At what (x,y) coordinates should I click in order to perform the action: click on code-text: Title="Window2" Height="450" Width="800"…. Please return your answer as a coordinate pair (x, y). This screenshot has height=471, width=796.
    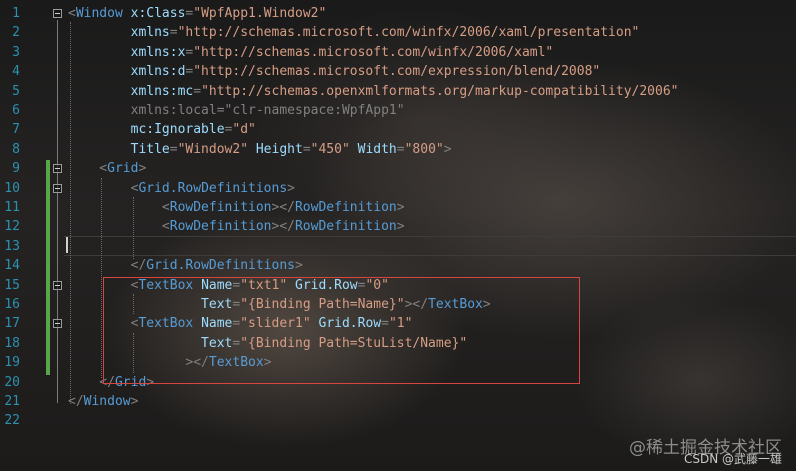
    Looking at the image, I should click on (260, 149).